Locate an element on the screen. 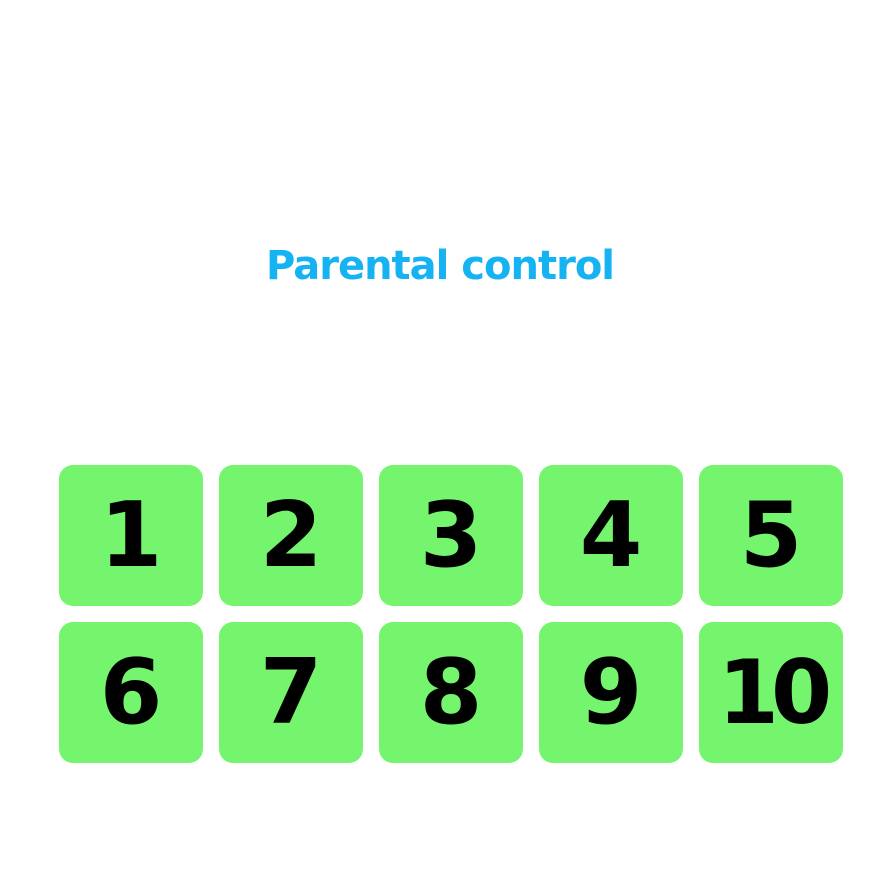 The height and width of the screenshot is (892, 890). key-6: 6 is located at coordinates (131, 692).